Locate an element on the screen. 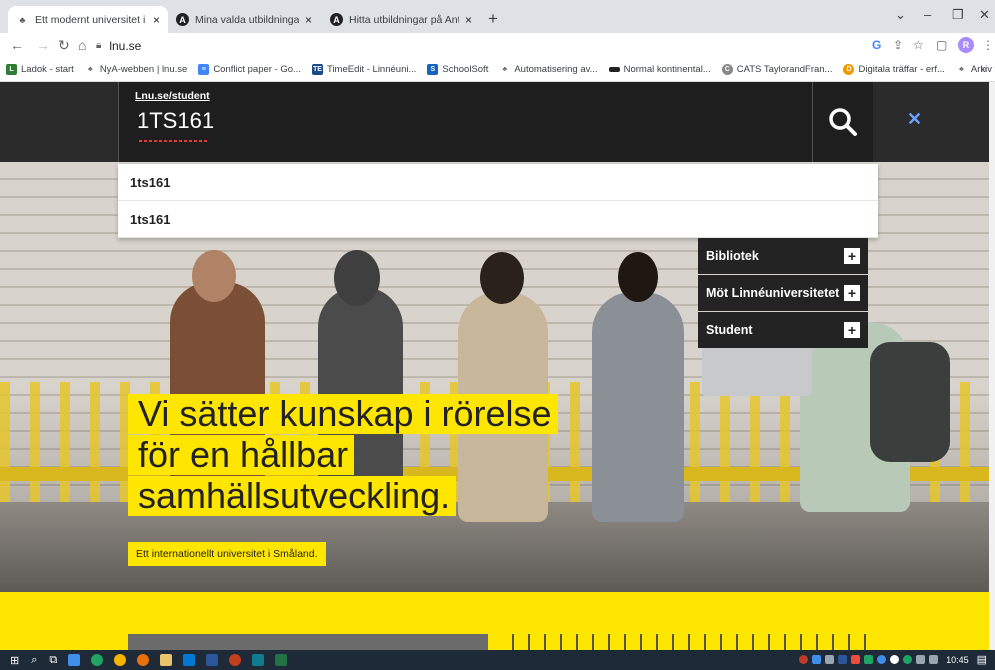 Image resolution: width=995 pixels, height=670 pixels. address-bar: ← → ↻ ⌂ 🔒︎ lnu.se G ⇪ ☆ ▢ R ⋮ is located at coordinates (497, 45).